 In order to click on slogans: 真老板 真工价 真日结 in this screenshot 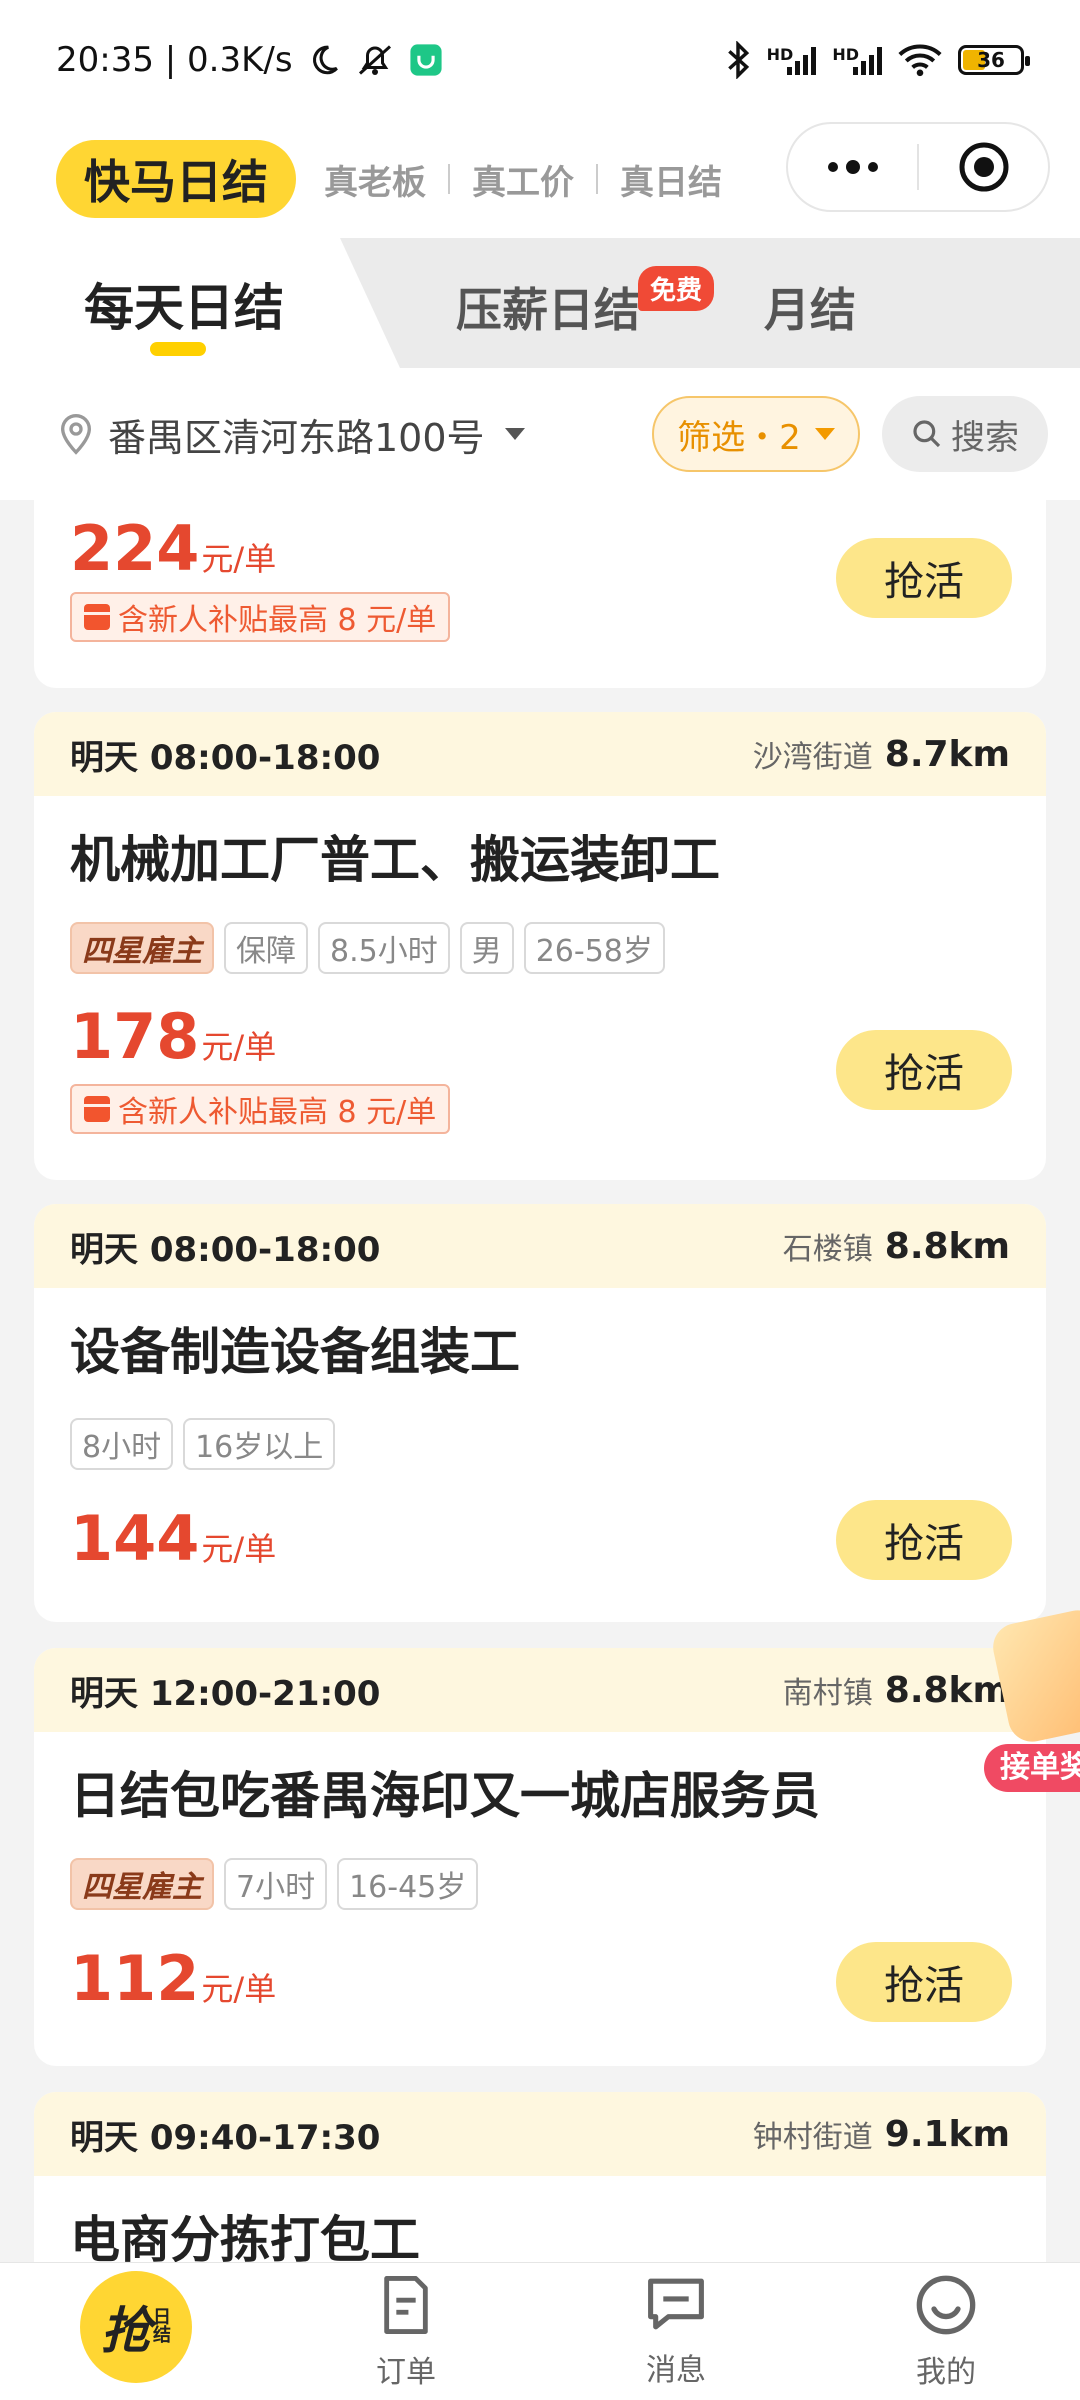, I will do `click(523, 179)`.